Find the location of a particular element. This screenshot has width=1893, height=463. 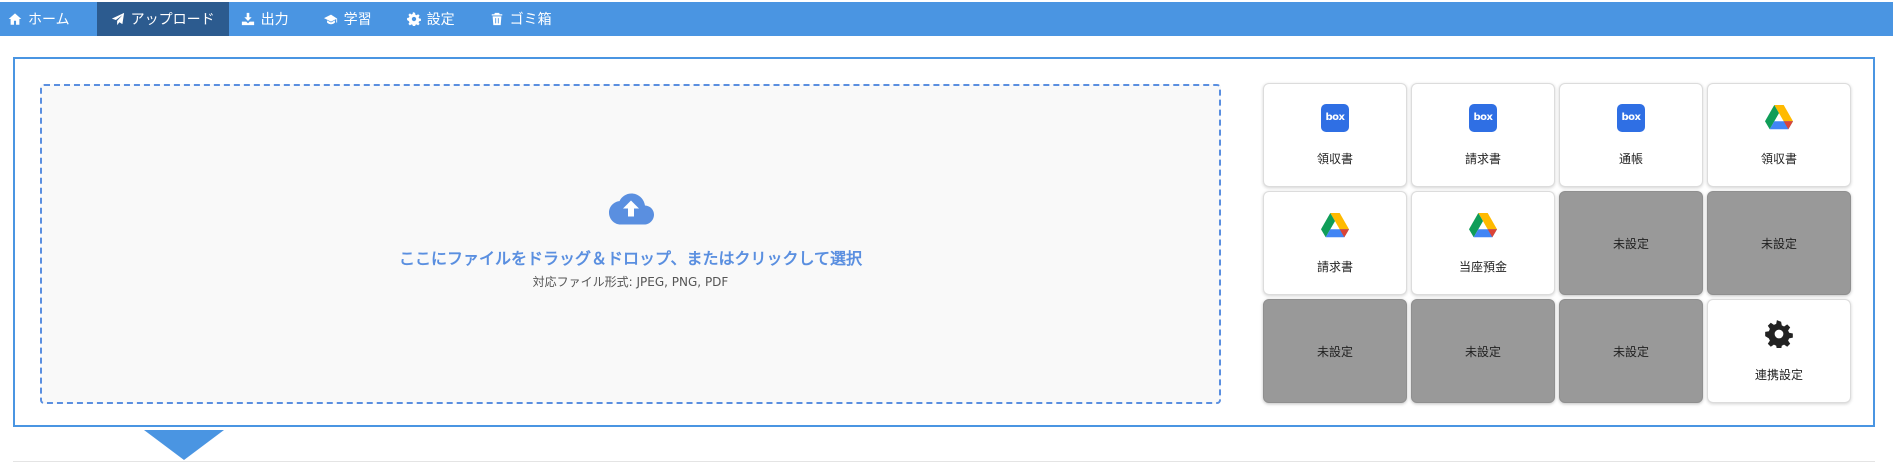

nav-learning-label: 学習 is located at coordinates (357, 20).